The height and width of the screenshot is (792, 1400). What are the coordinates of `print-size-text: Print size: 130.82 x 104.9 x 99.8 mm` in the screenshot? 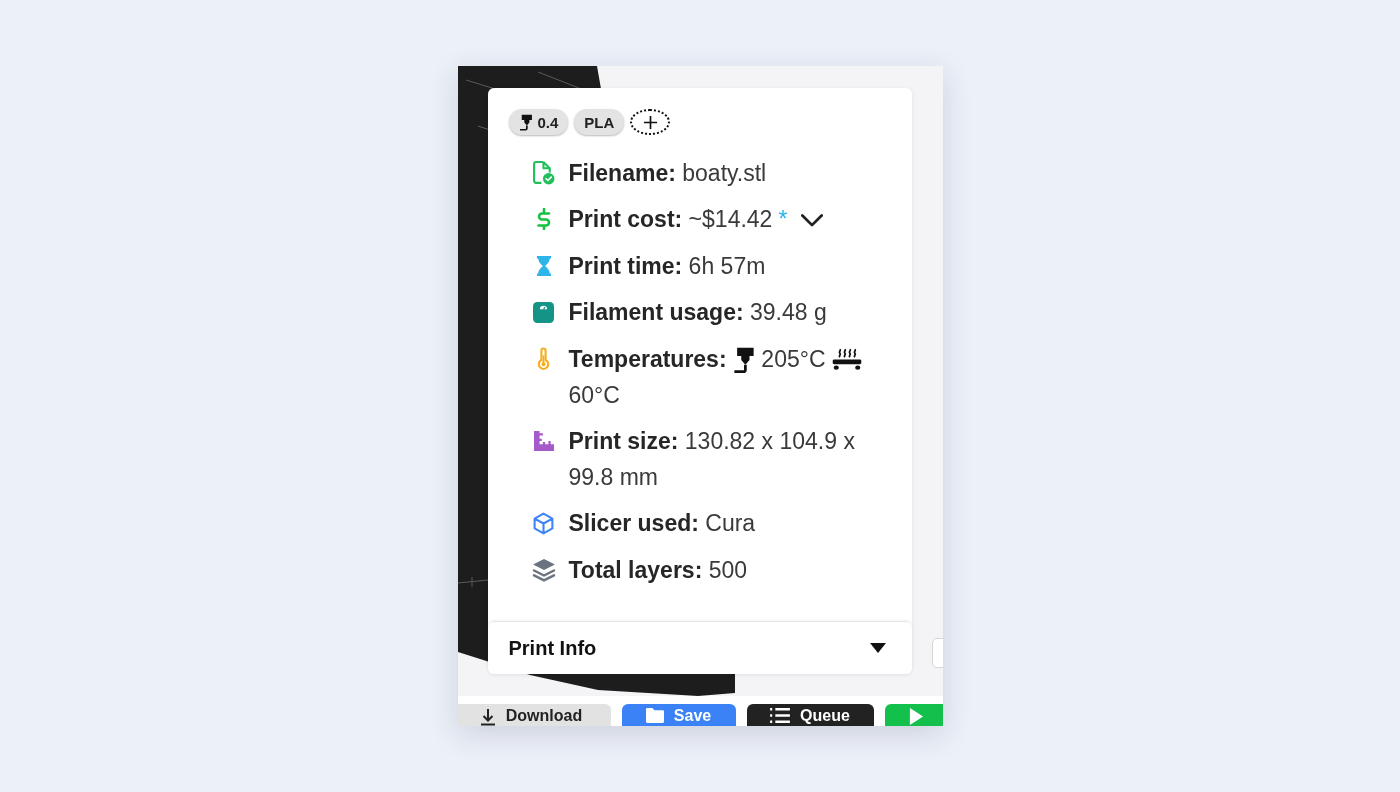 It's located at (711, 458).